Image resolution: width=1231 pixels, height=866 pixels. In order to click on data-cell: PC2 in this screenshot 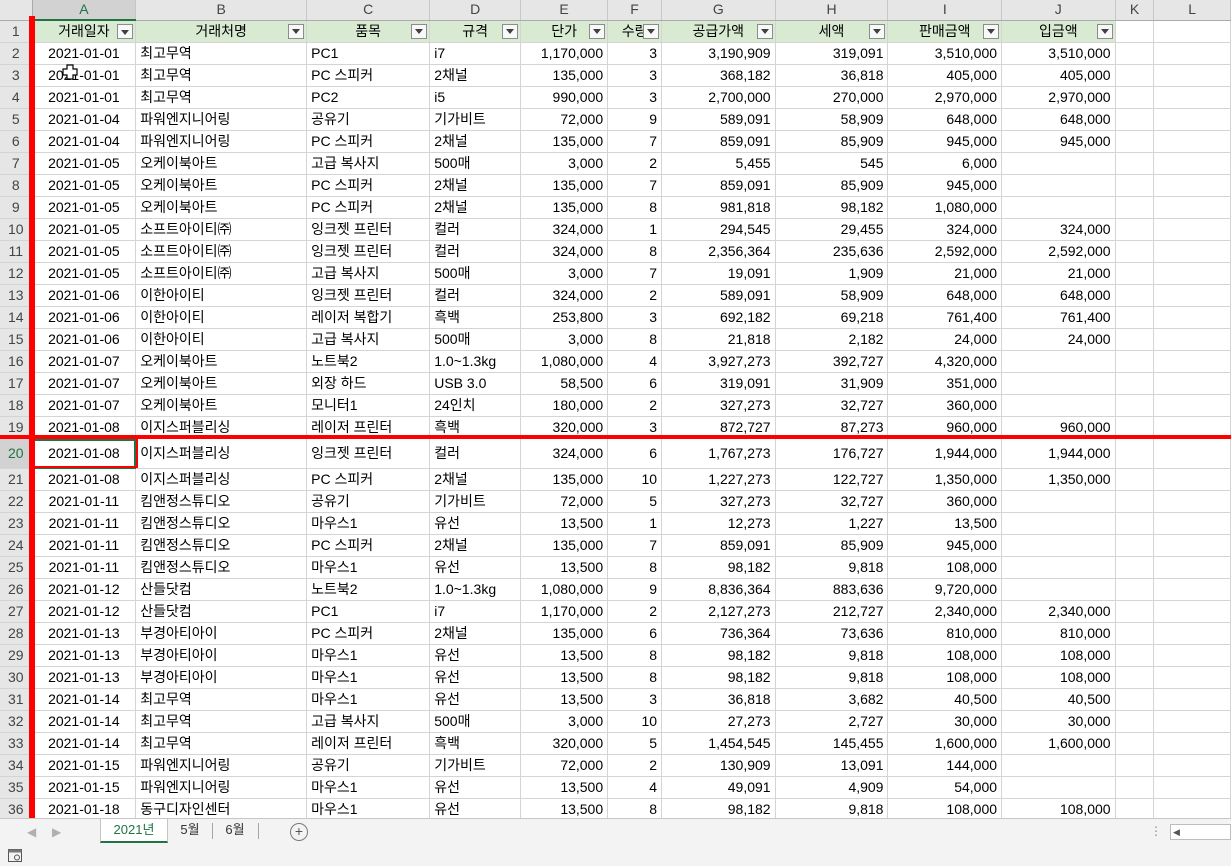, I will do `click(368, 97)`.